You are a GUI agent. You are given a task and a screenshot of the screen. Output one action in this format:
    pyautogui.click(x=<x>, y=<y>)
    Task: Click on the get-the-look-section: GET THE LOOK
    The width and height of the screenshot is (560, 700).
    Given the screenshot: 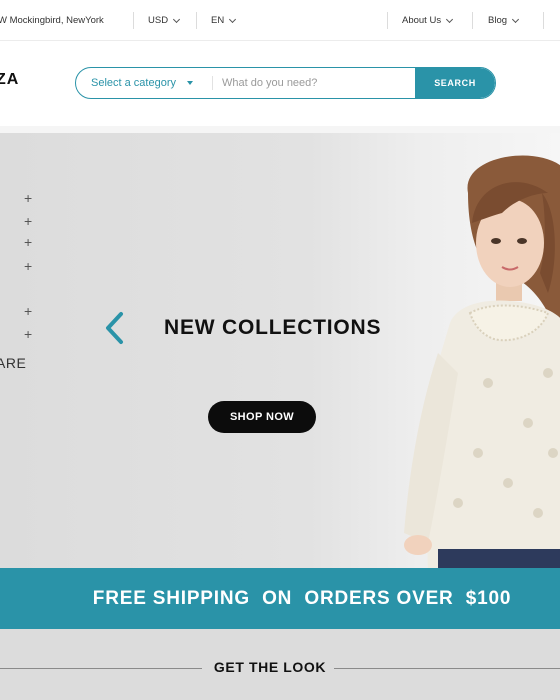 What is the action you would take?
    pyautogui.click(x=280, y=664)
    